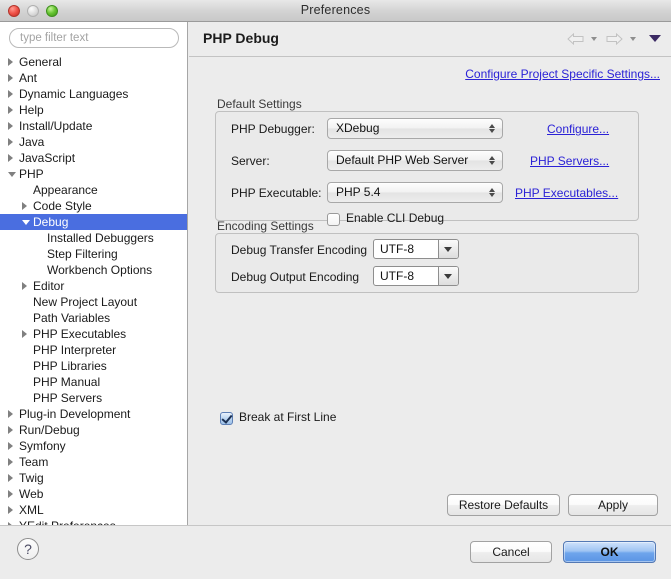  Describe the element at coordinates (28, 549) in the screenshot. I see `help-button: ?` at that location.